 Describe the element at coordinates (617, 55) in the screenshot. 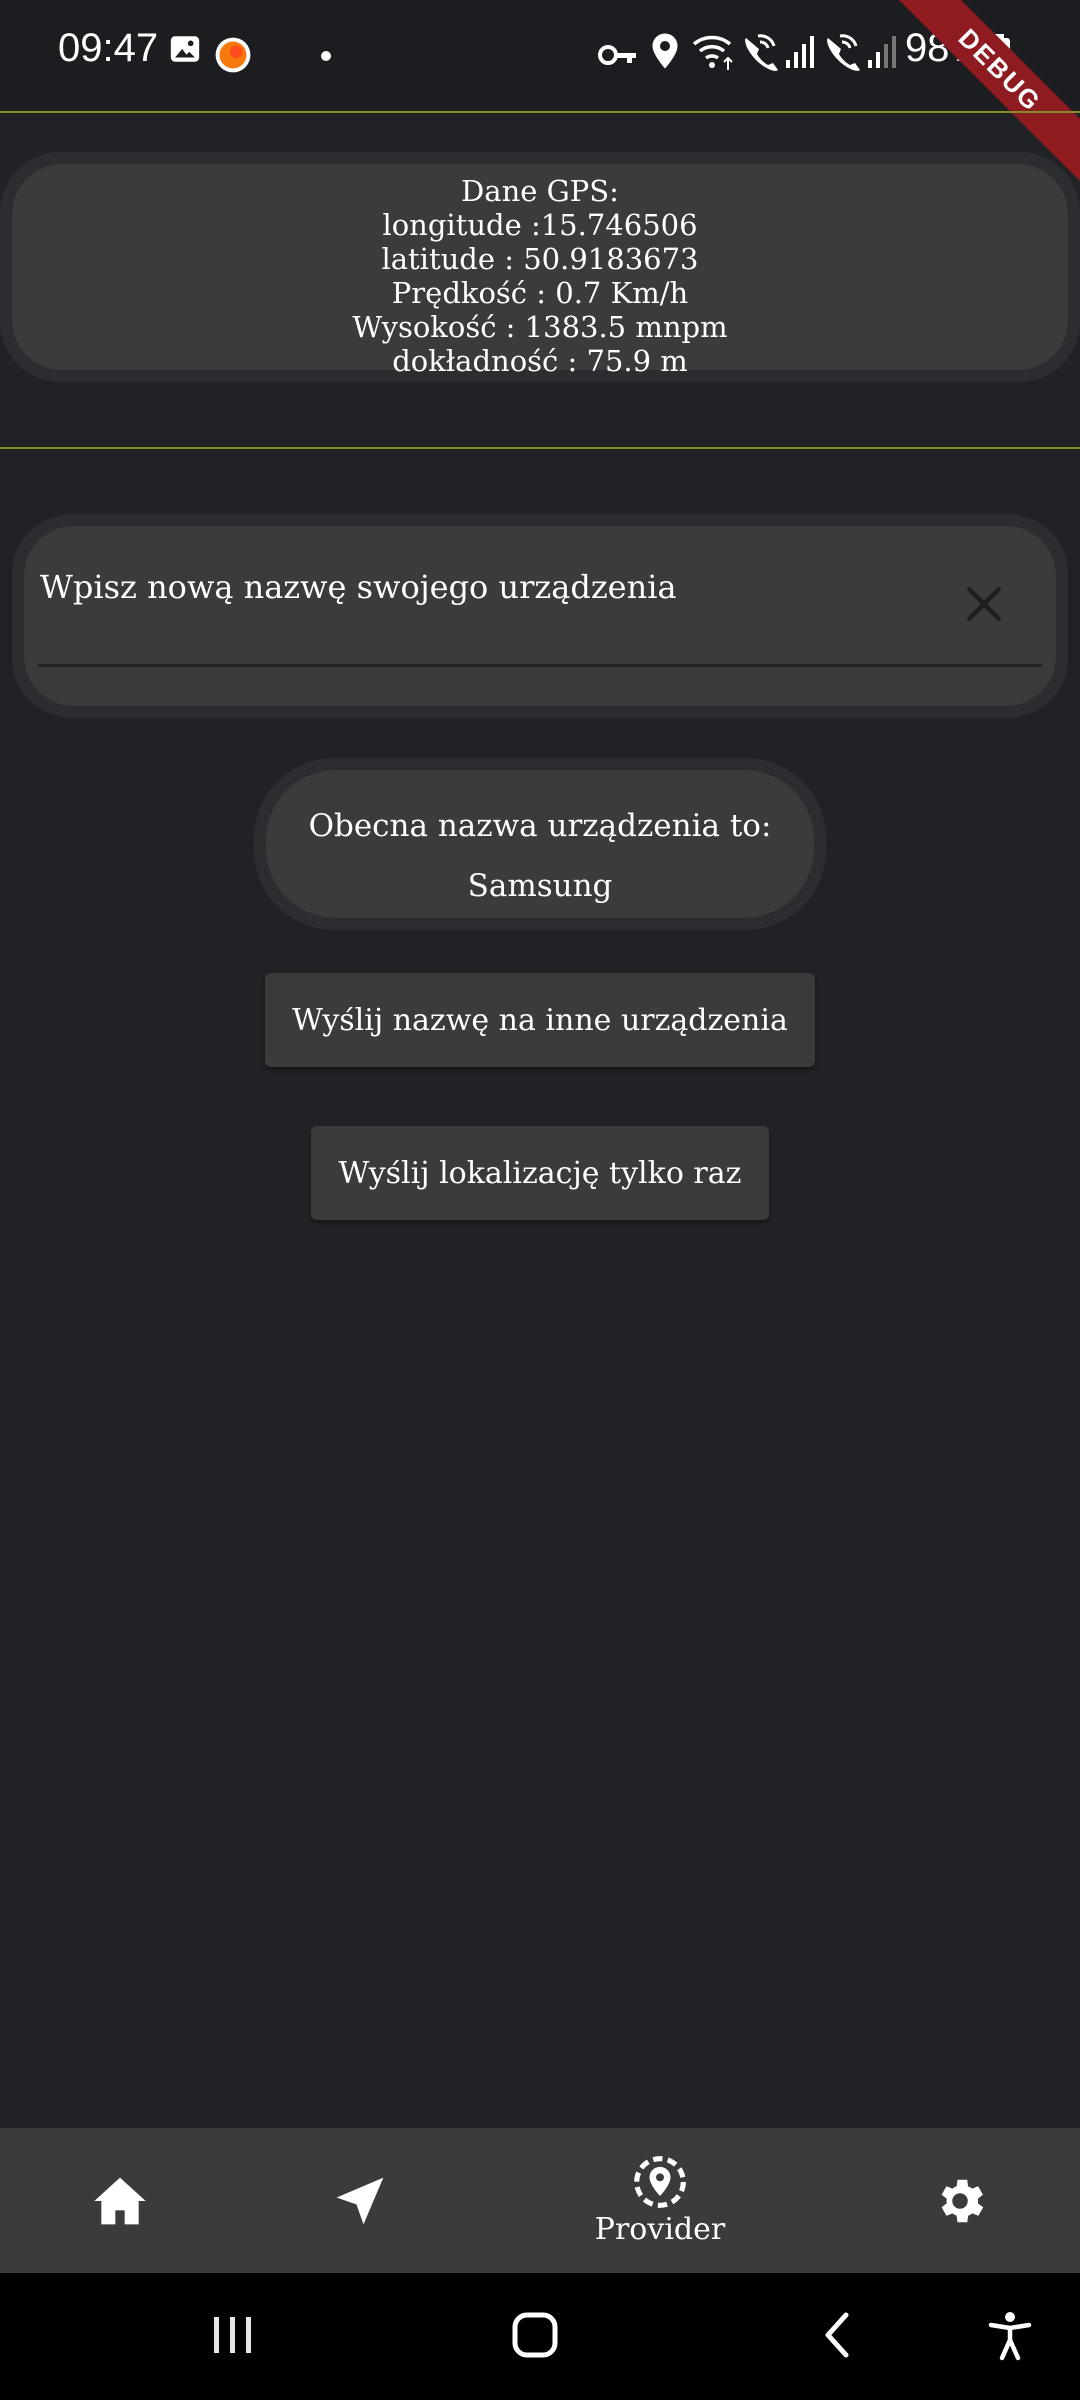

I see `vpn-key-icon` at that location.